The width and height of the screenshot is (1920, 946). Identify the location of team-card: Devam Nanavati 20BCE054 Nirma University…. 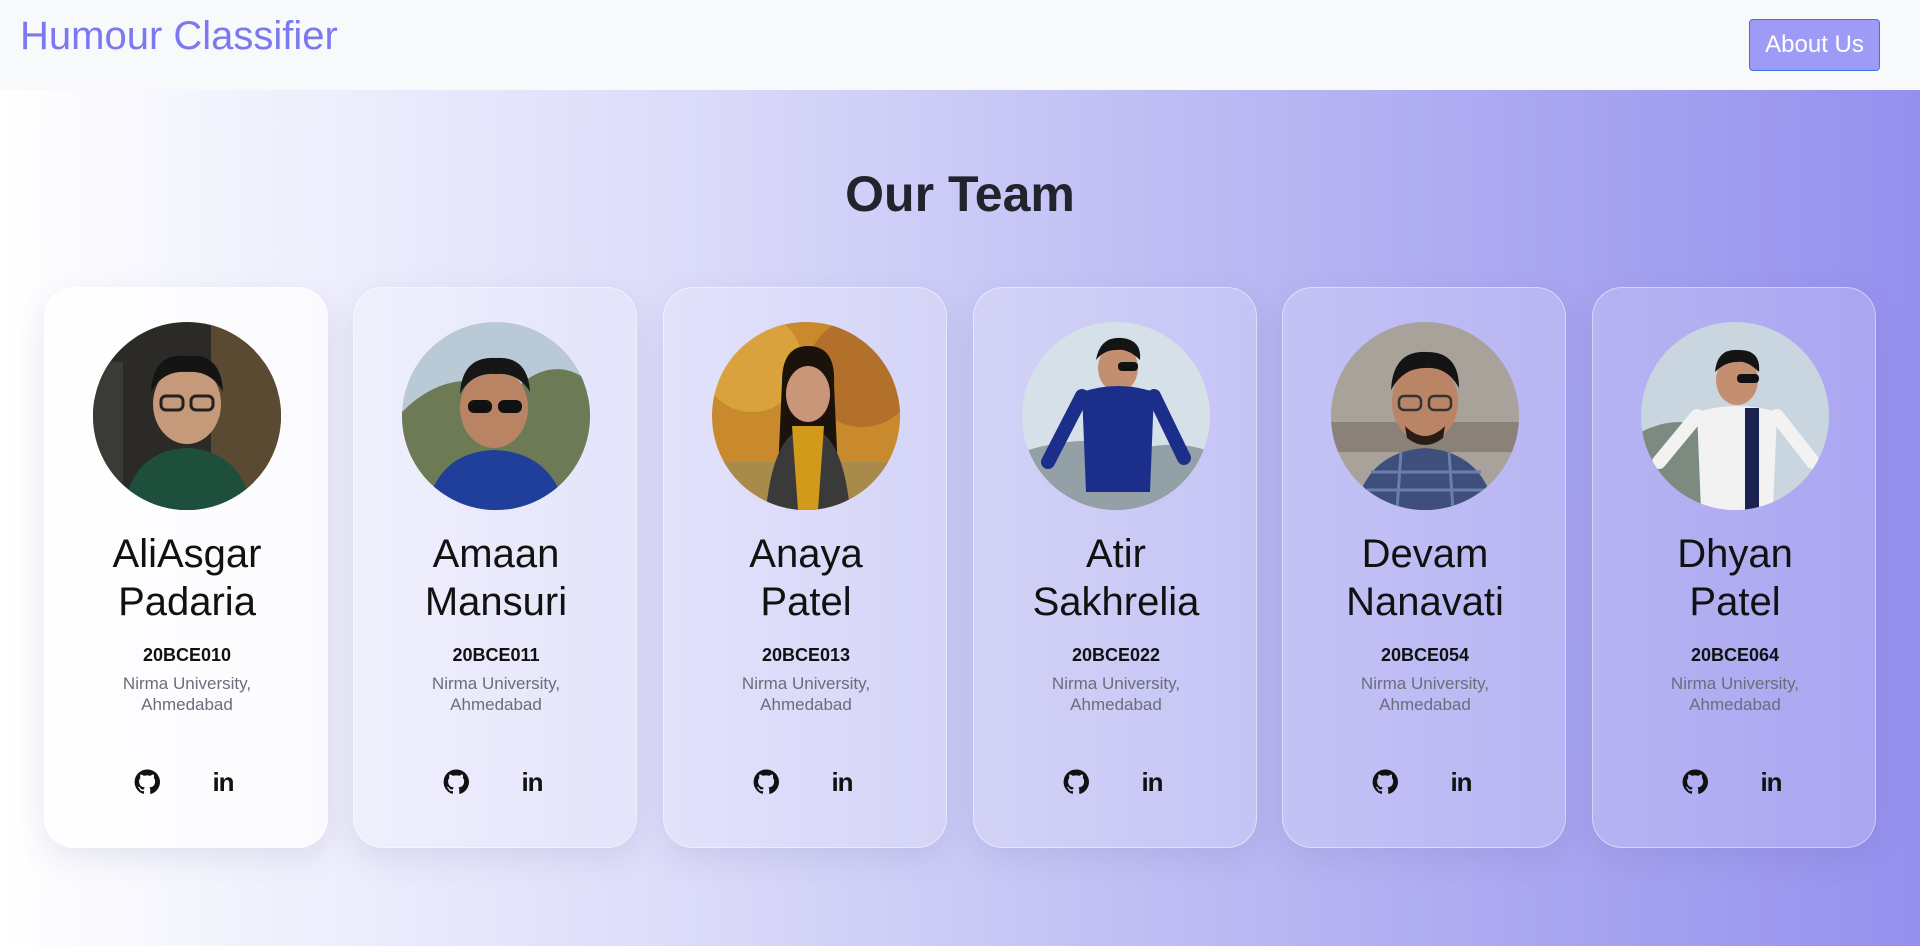
(1424, 567).